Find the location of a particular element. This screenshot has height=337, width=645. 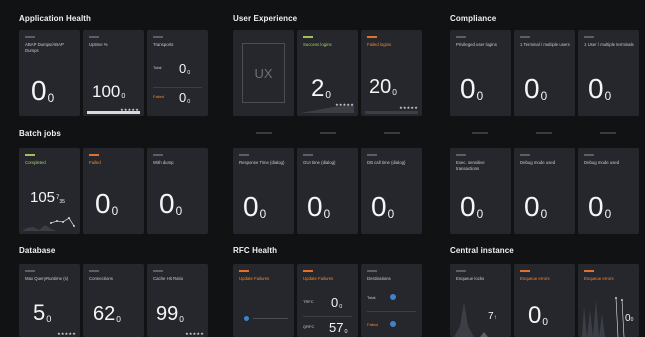

tile-rfc-destinations: Destinations Total Failed is located at coordinates (391, 300).